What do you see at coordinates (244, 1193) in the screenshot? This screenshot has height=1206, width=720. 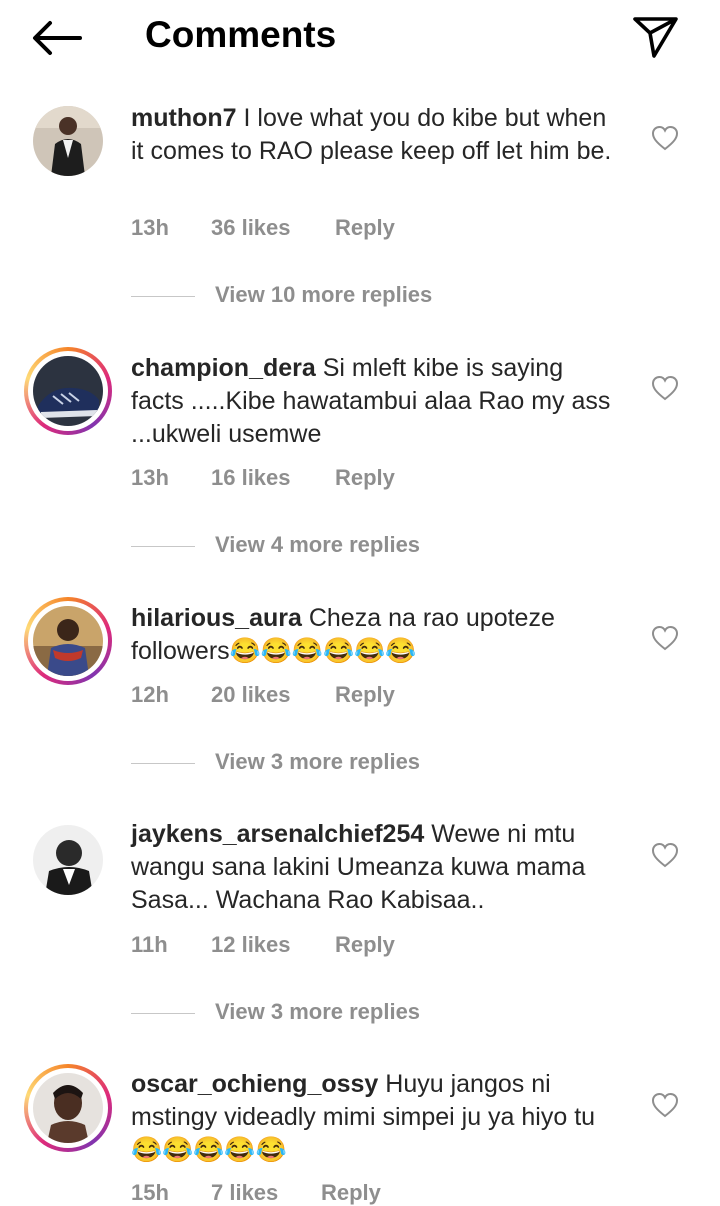 I see `comment-likes: 7 likes` at bounding box center [244, 1193].